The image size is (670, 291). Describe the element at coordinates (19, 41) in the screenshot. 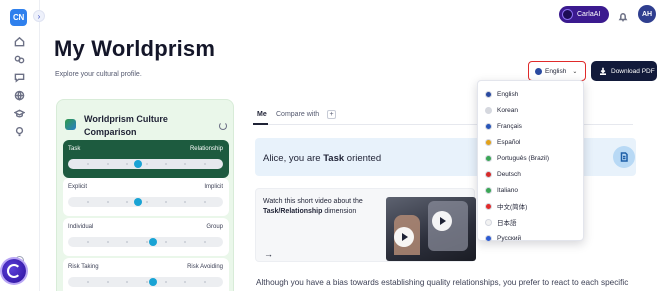

I see `home-icon` at that location.